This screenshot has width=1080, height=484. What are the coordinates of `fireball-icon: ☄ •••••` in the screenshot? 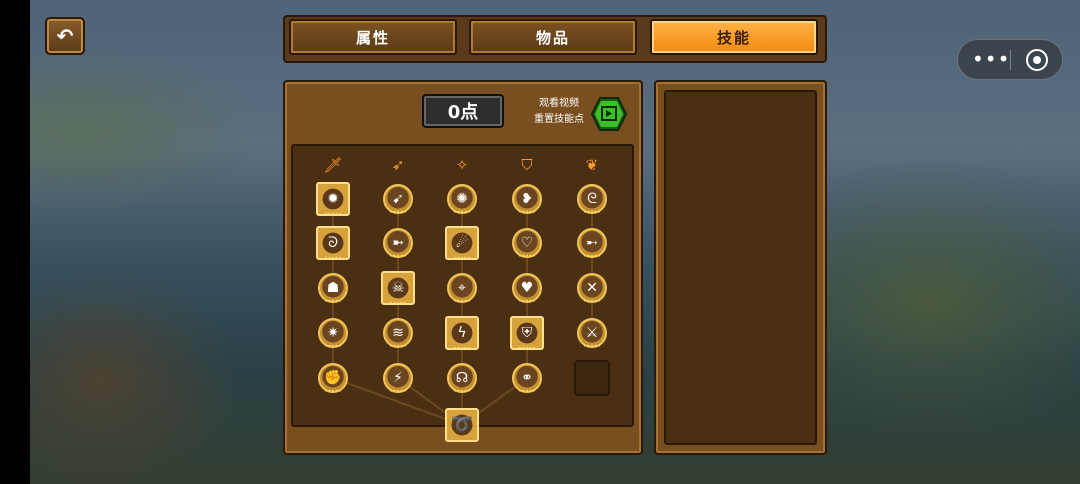 It's located at (462, 244).